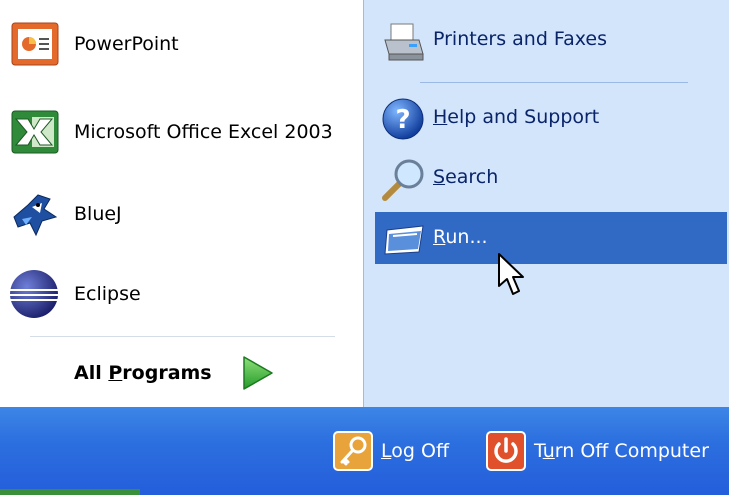 This screenshot has height=495, width=729. Describe the element at coordinates (143, 373) in the screenshot. I see `all-programs-label: All Programs` at that location.